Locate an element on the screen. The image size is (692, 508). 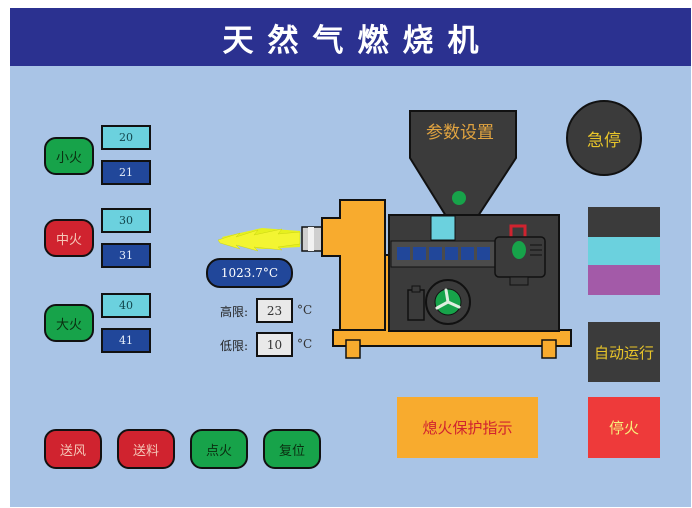
status-light-dark is located at coordinates (624, 222).